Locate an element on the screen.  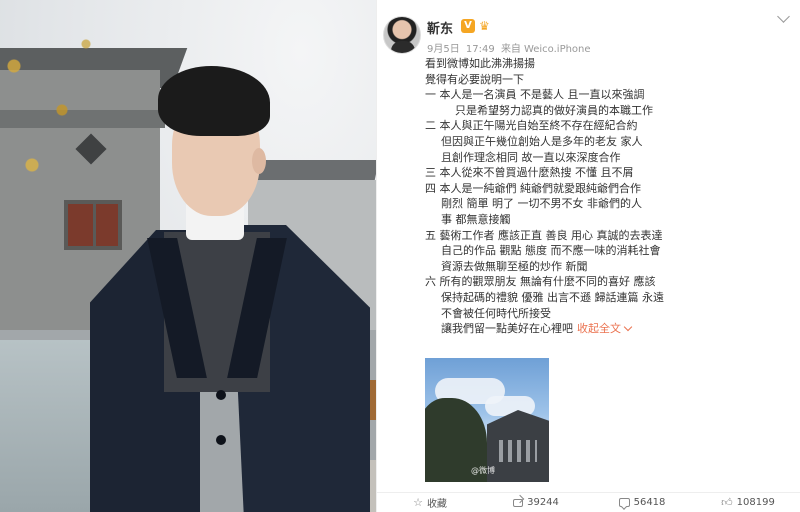
person-hair is located at coordinates (214, 101).